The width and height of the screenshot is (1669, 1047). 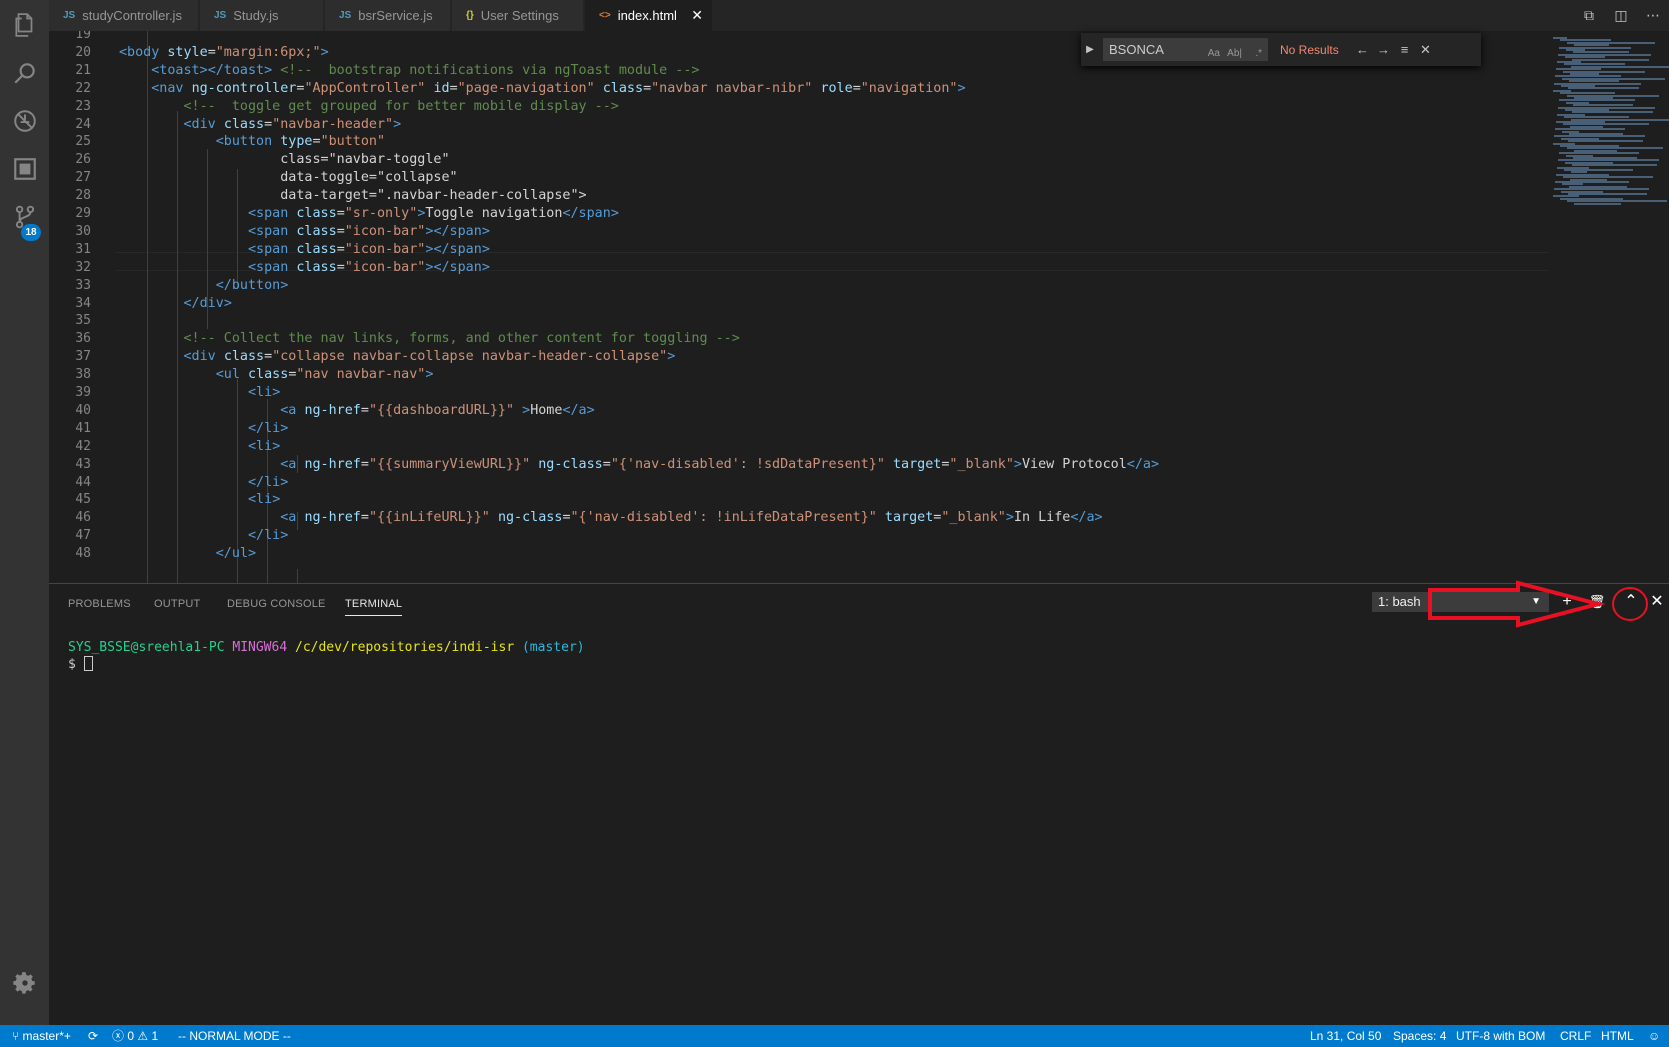 What do you see at coordinates (83, 536) in the screenshot?
I see `line-number: 47` at bounding box center [83, 536].